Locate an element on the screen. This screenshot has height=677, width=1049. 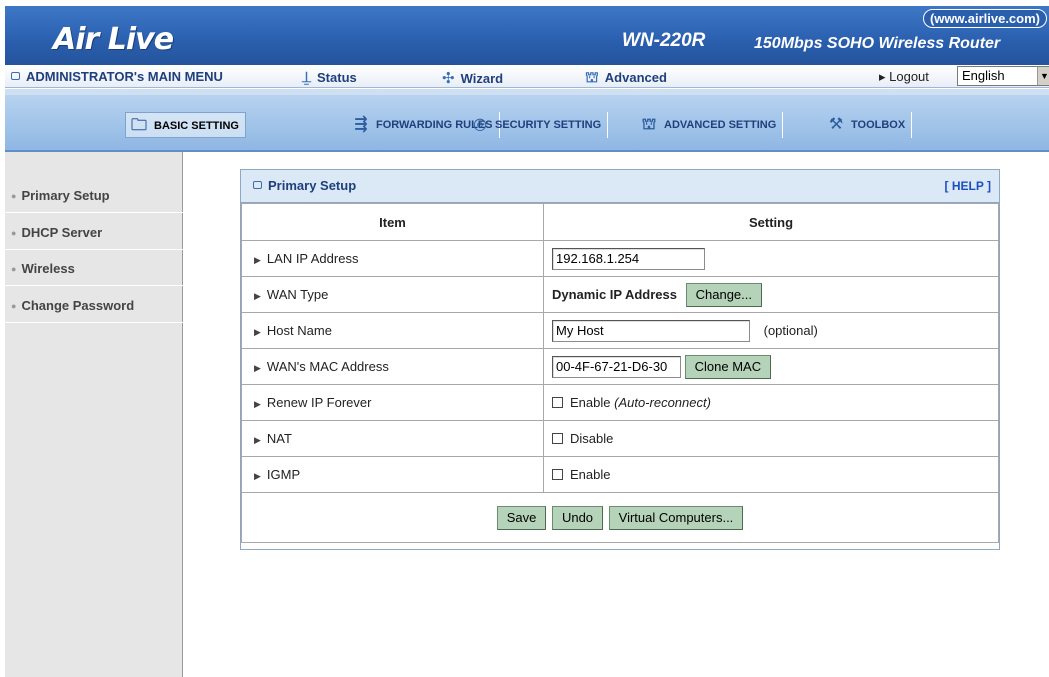
sidebar-item-wireless: ● Wireless is located at coordinates (94, 269).